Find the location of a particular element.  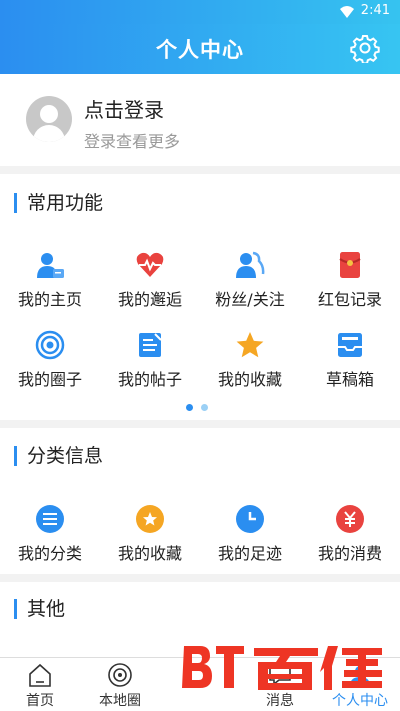

status-bar: 2:41 is located at coordinates (200, 12).